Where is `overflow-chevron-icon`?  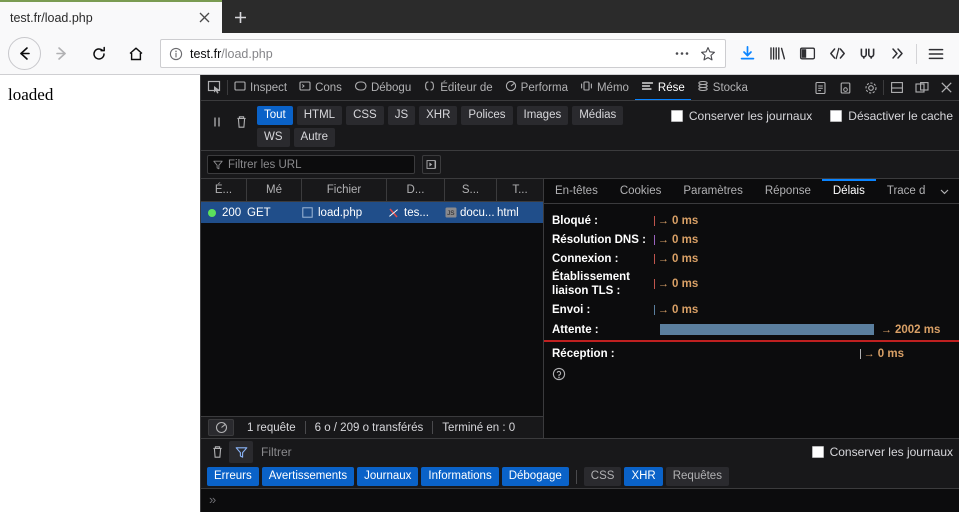 overflow-chevron-icon is located at coordinates (897, 54).